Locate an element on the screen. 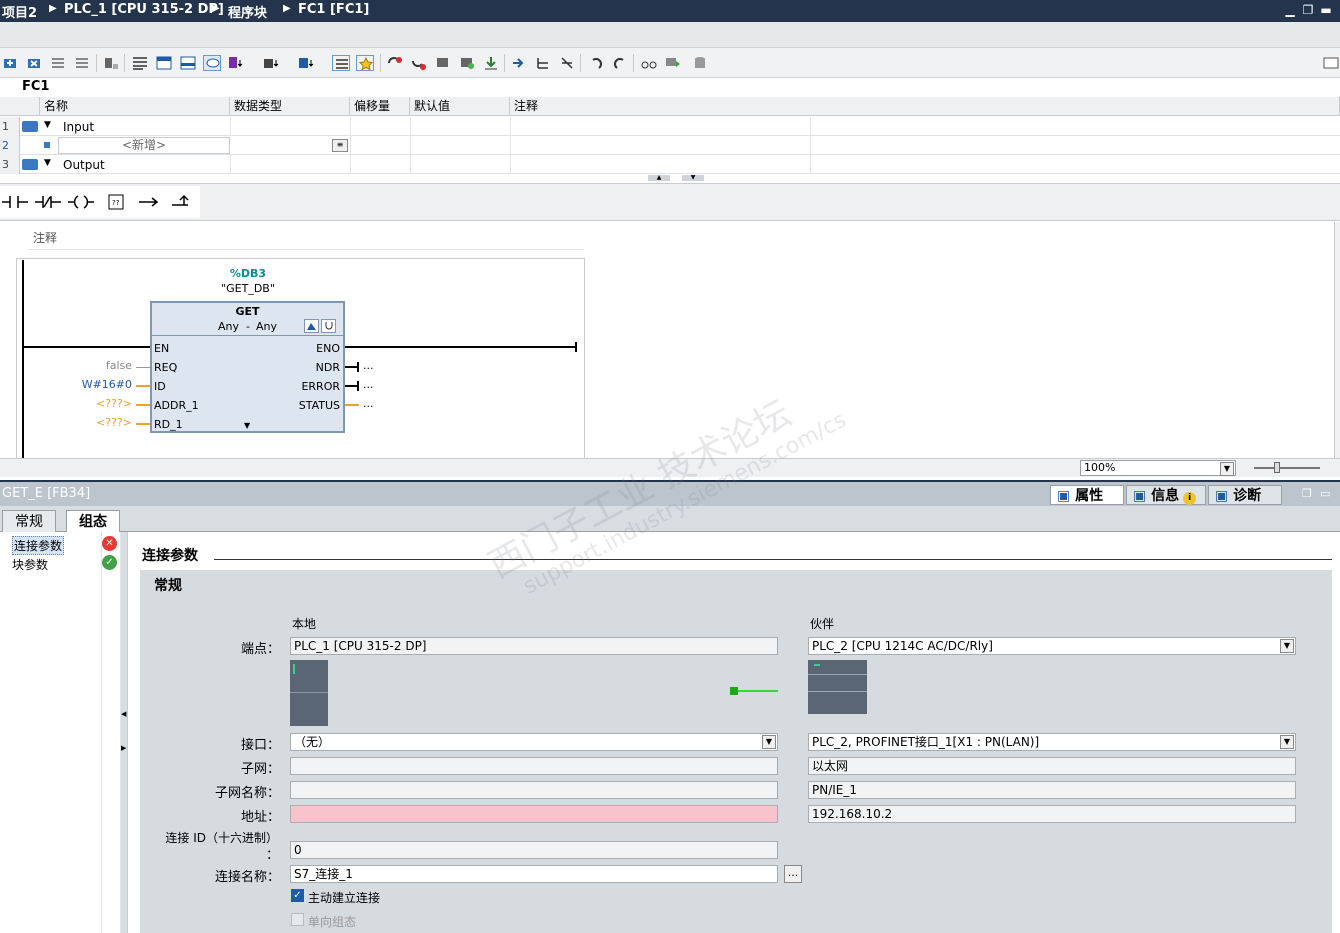 Image resolution: width=1340 pixels, height=933 pixels. conn-name-field: S7_连接_1 is located at coordinates (534, 874).